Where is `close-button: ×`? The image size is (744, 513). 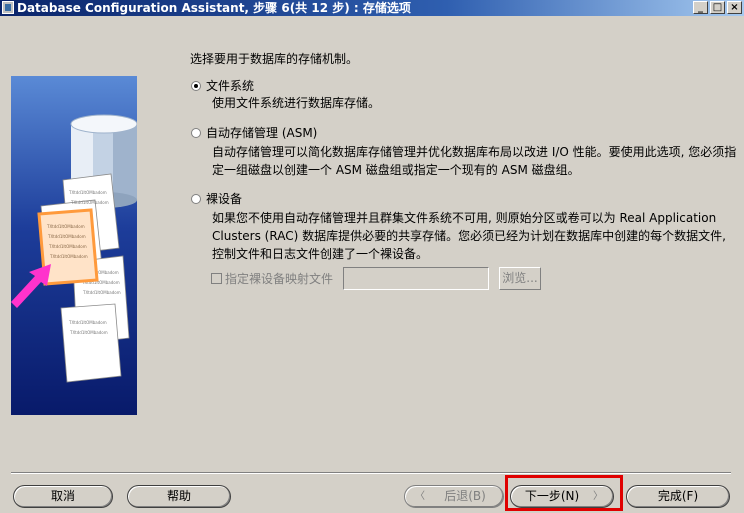 close-button: × is located at coordinates (734, 7).